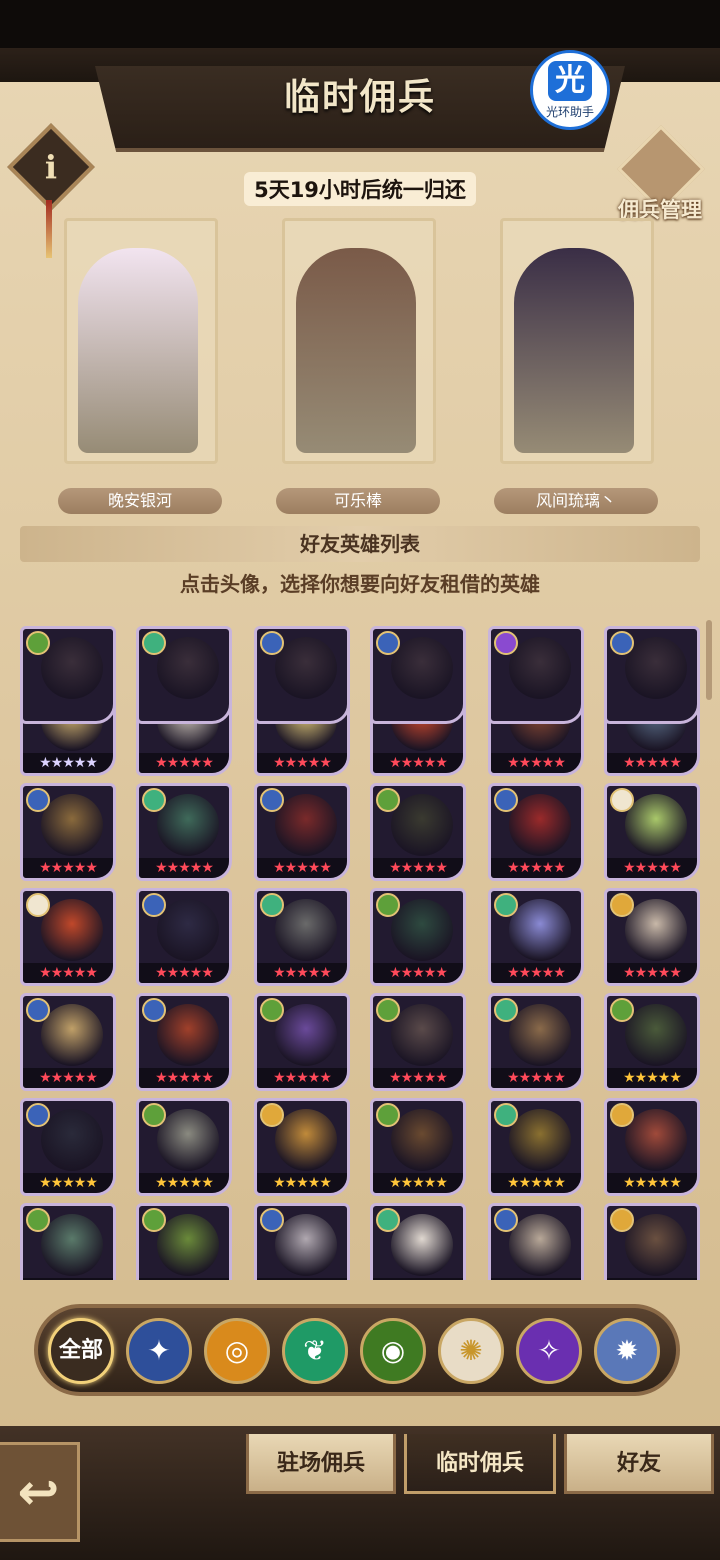 The height and width of the screenshot is (1560, 720). I want to click on filter-wilder-button: ❦, so click(315, 1351).